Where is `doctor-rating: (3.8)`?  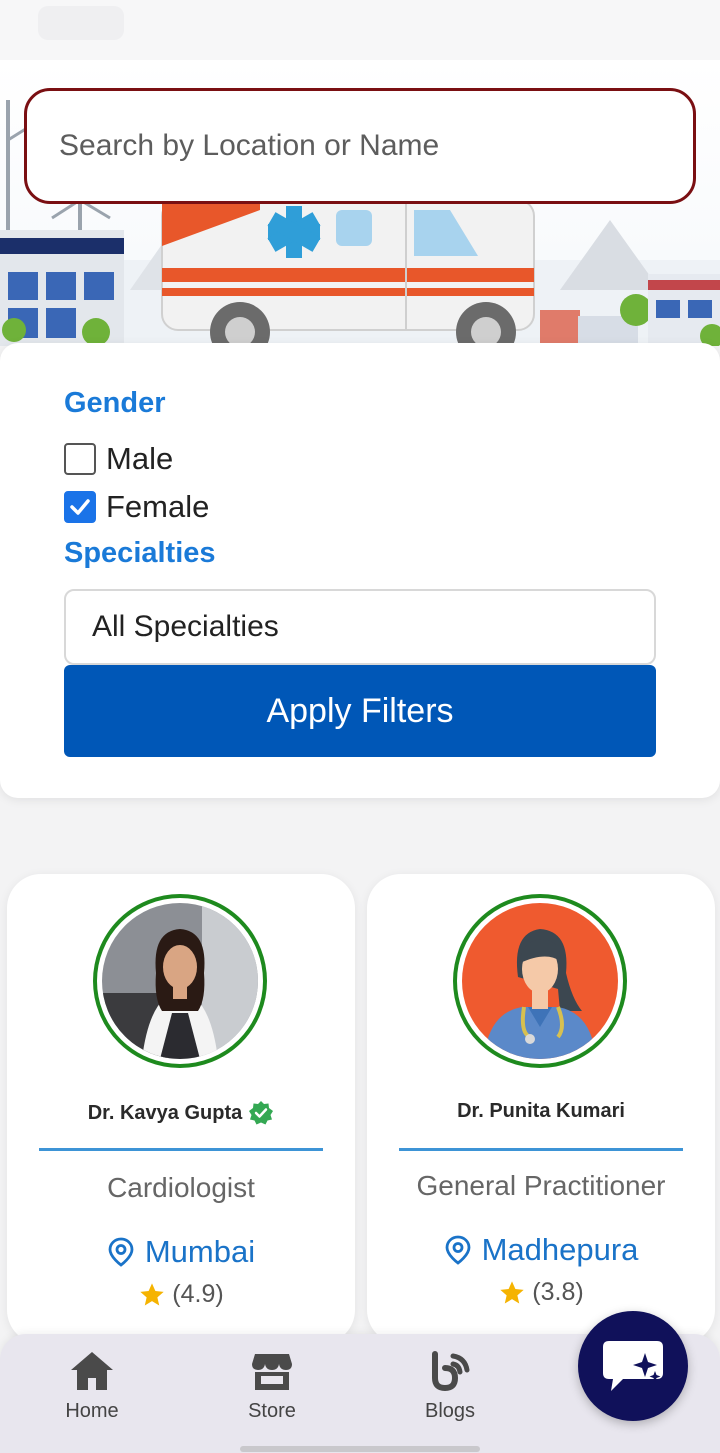
doctor-rating: (3.8) is located at coordinates (541, 1292).